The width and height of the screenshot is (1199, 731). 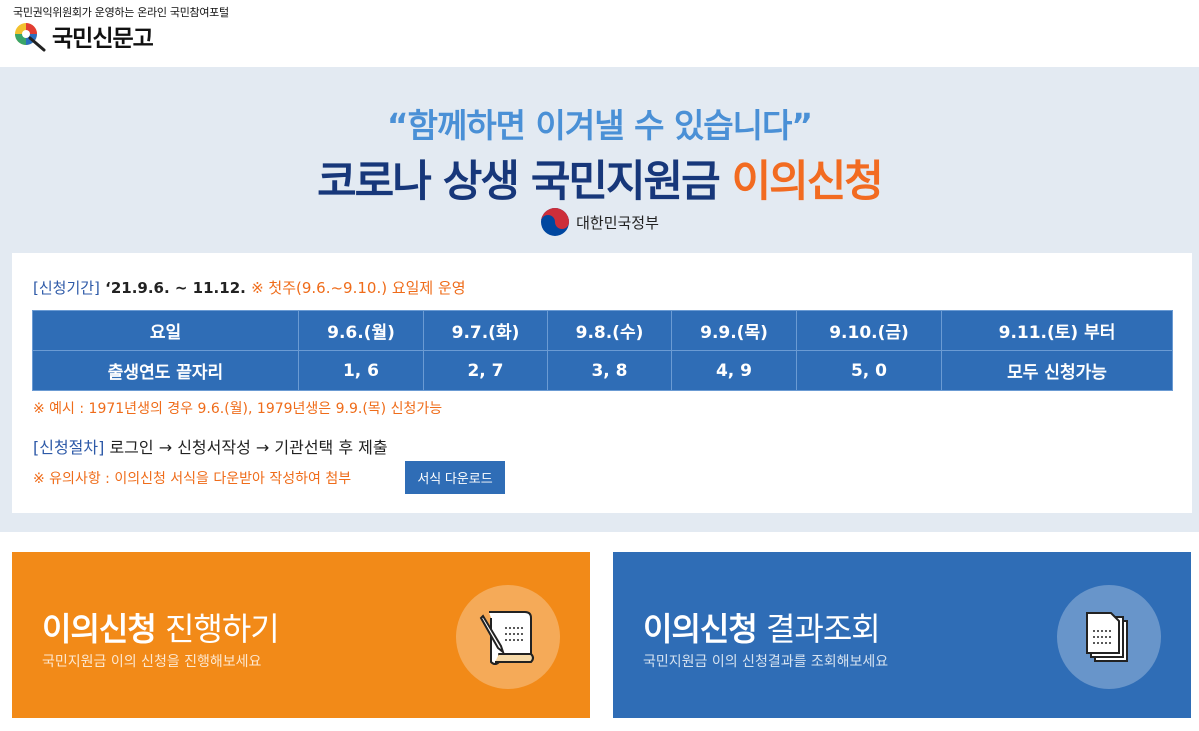 I want to click on period-value: ‘21.9.6. ~ 11.12., so click(x=175, y=288).